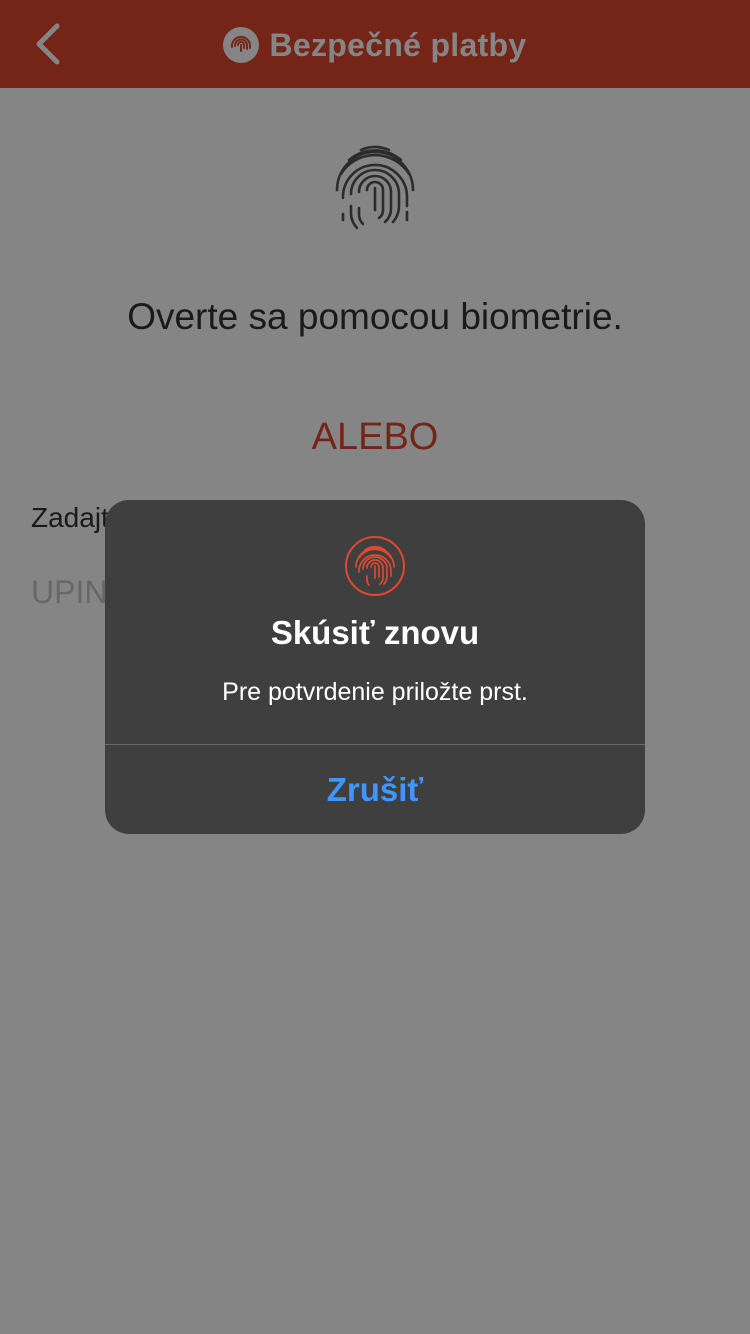 The height and width of the screenshot is (1334, 750). I want to click on fingerprint-icon, so click(375, 566).